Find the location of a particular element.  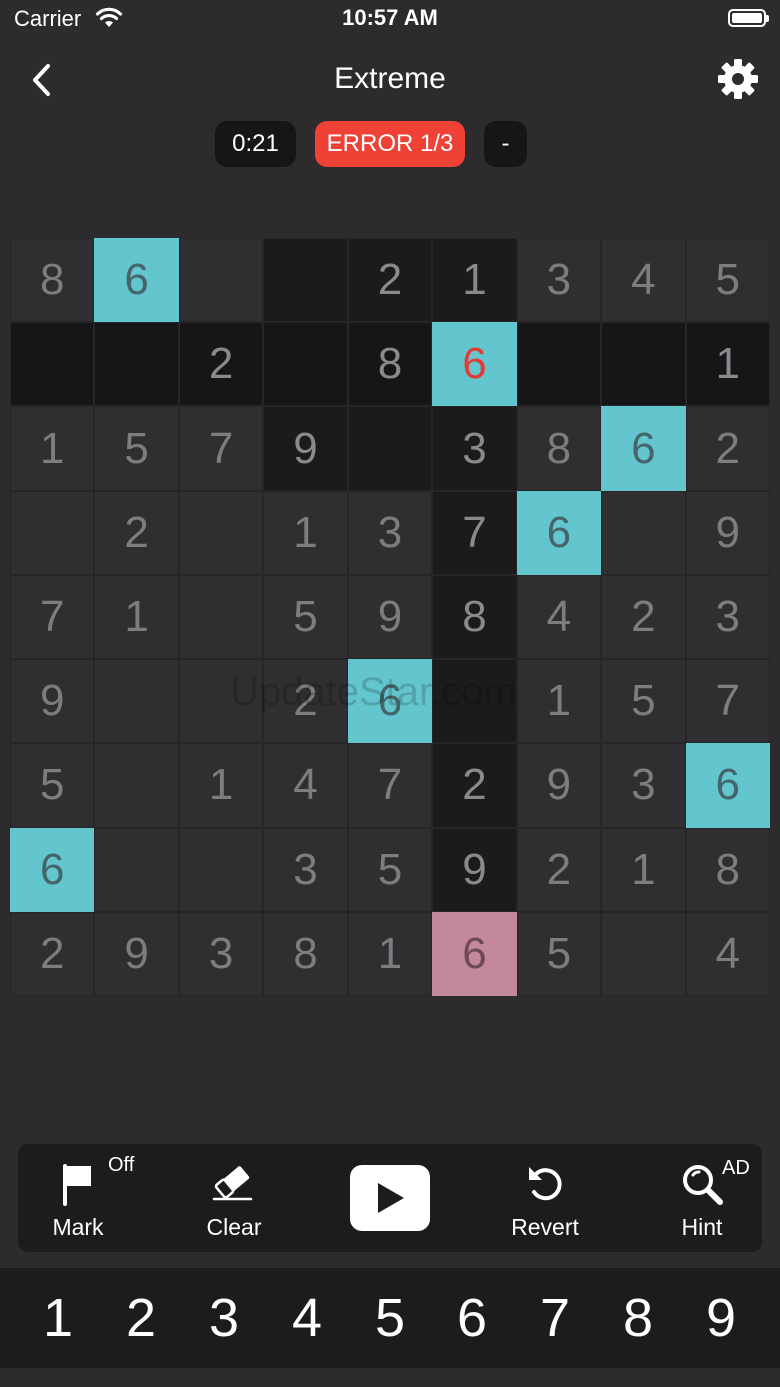

number-key-9: 9 is located at coordinates (721, 1318).